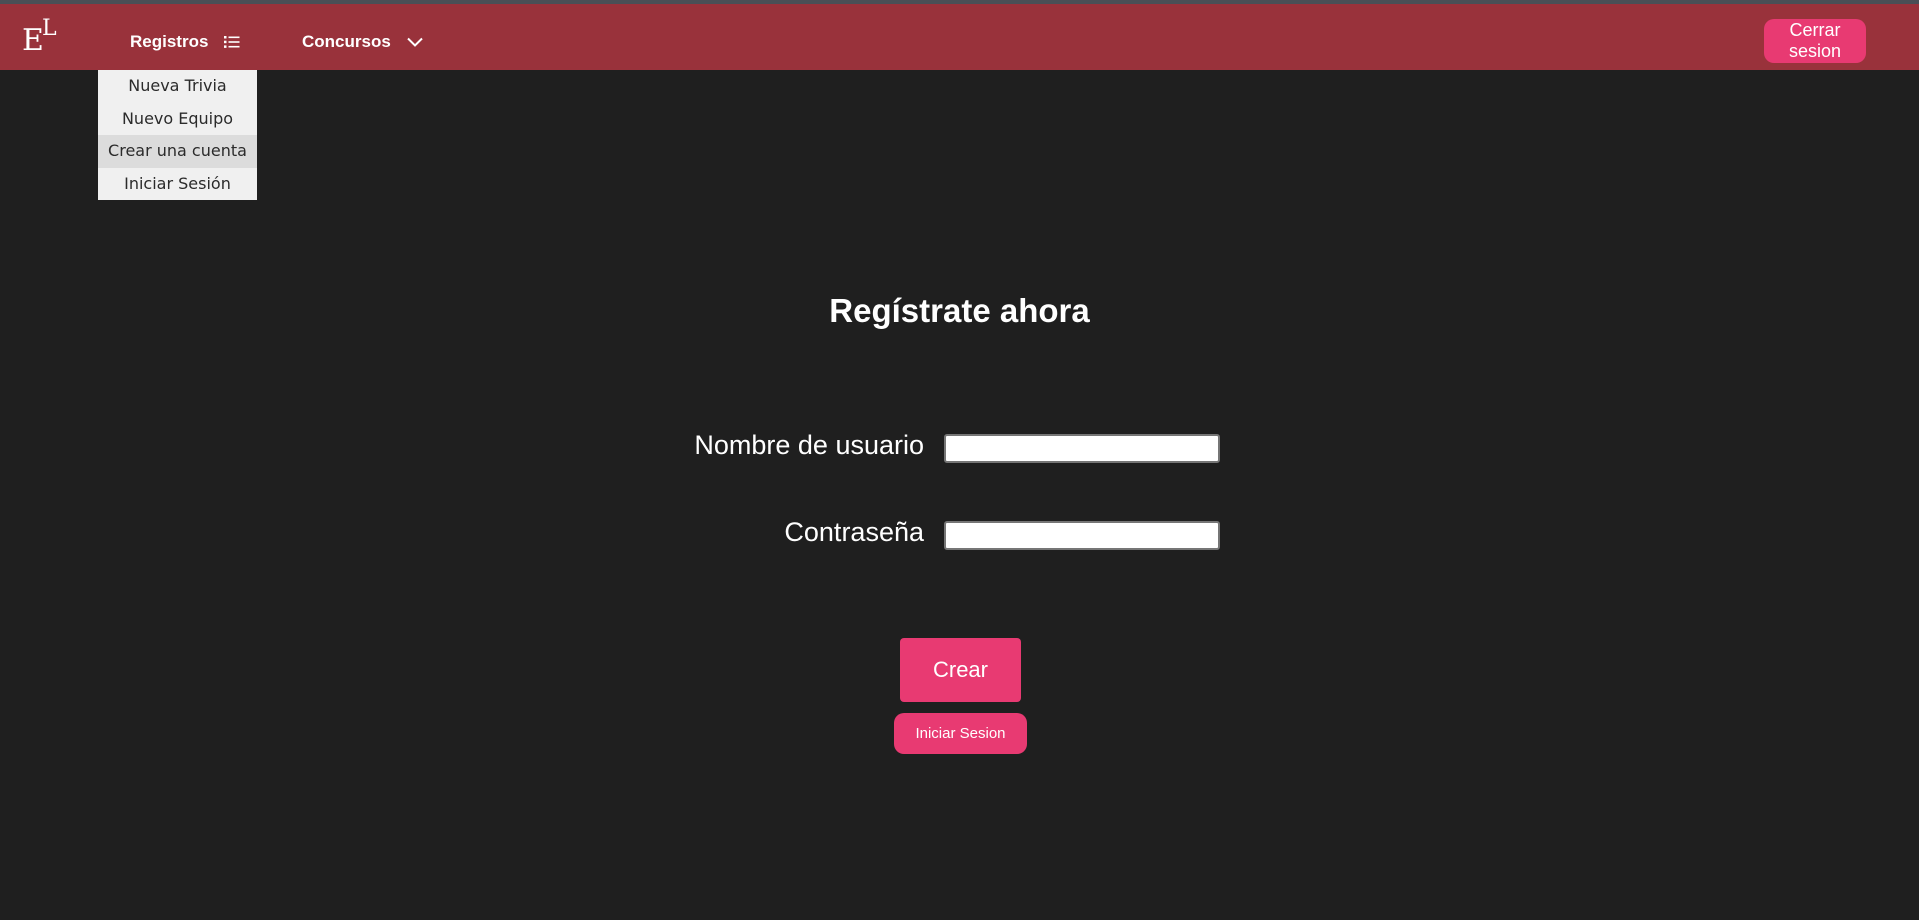 The width and height of the screenshot is (1919, 920). I want to click on logo-letter-l: L, so click(49, 28).